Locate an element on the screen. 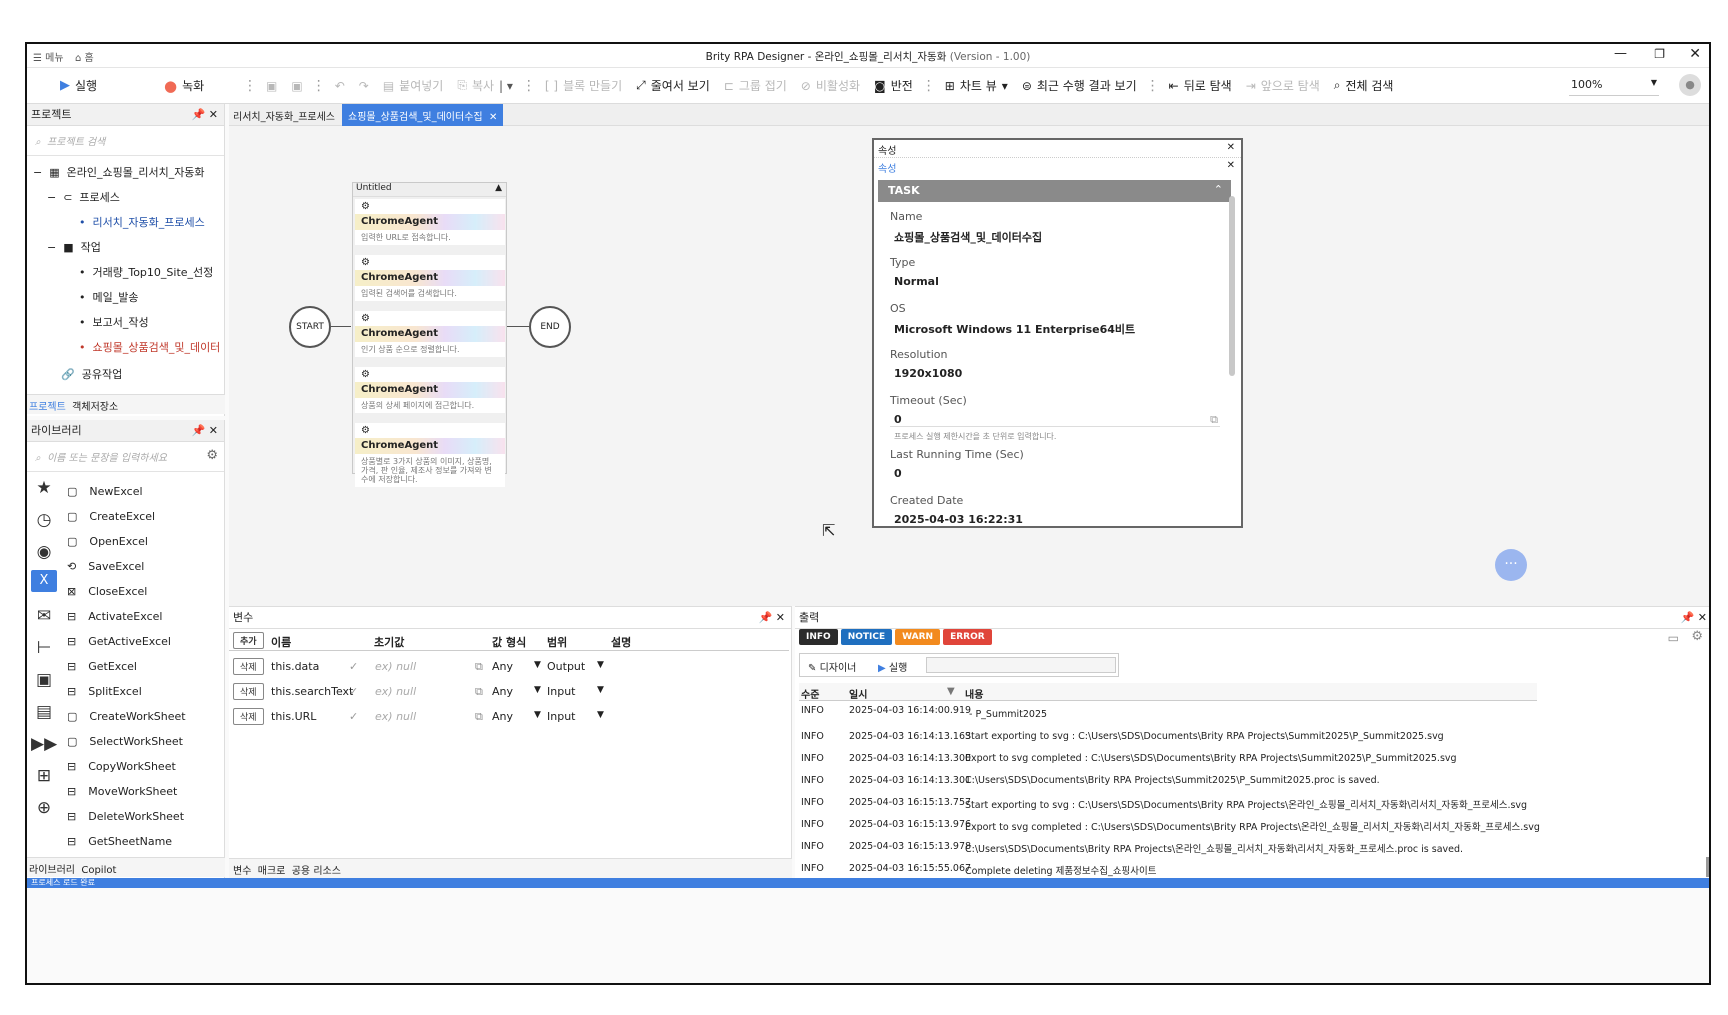  warn-filter-badge: WARN is located at coordinates (918, 637).